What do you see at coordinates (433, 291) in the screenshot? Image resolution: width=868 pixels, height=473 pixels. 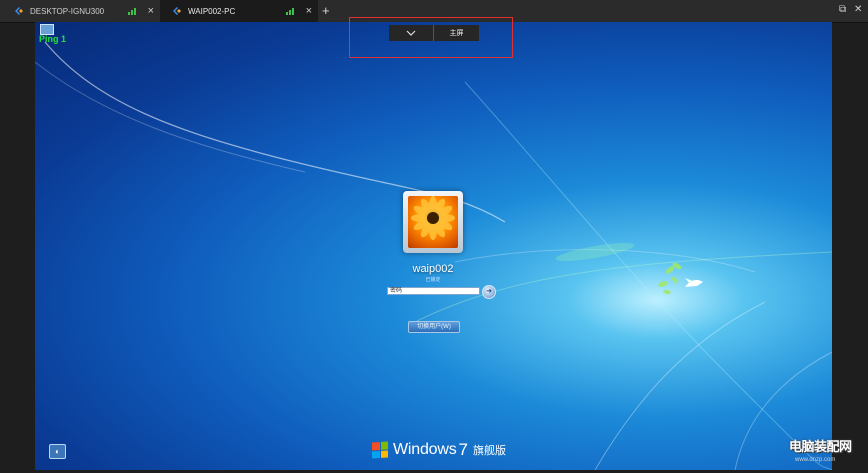 I see `password-input: 密码` at bounding box center [433, 291].